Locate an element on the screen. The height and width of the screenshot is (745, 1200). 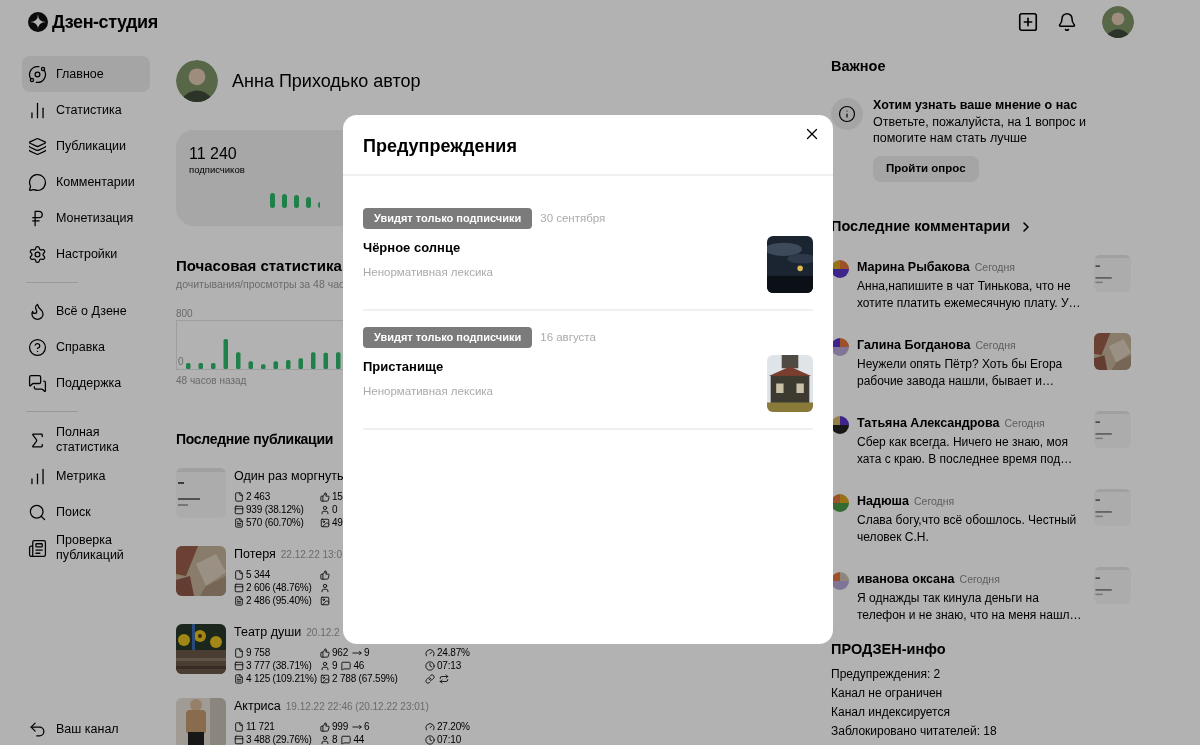
stat-value: 24.87% is located at coordinates (453, 652).